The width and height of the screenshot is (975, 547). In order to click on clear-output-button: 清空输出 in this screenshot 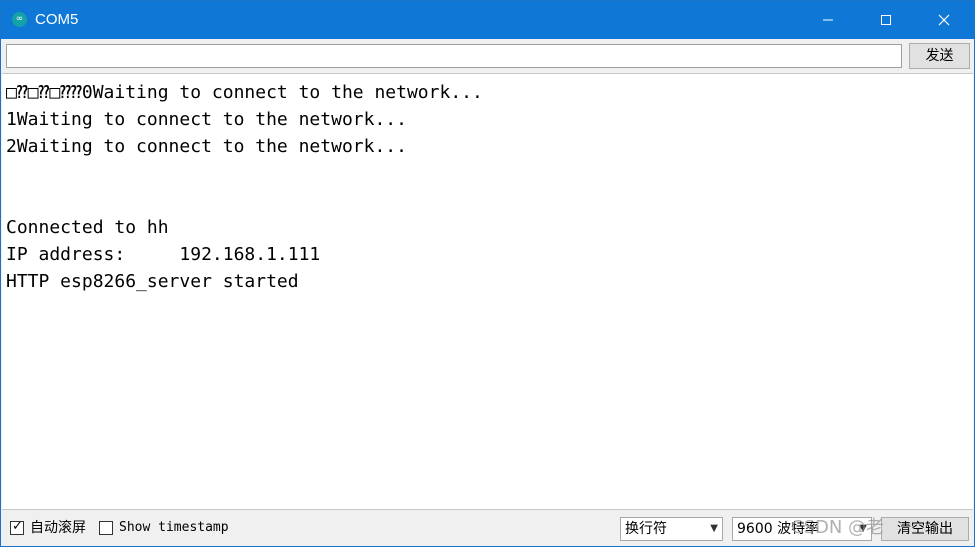, I will do `click(925, 529)`.